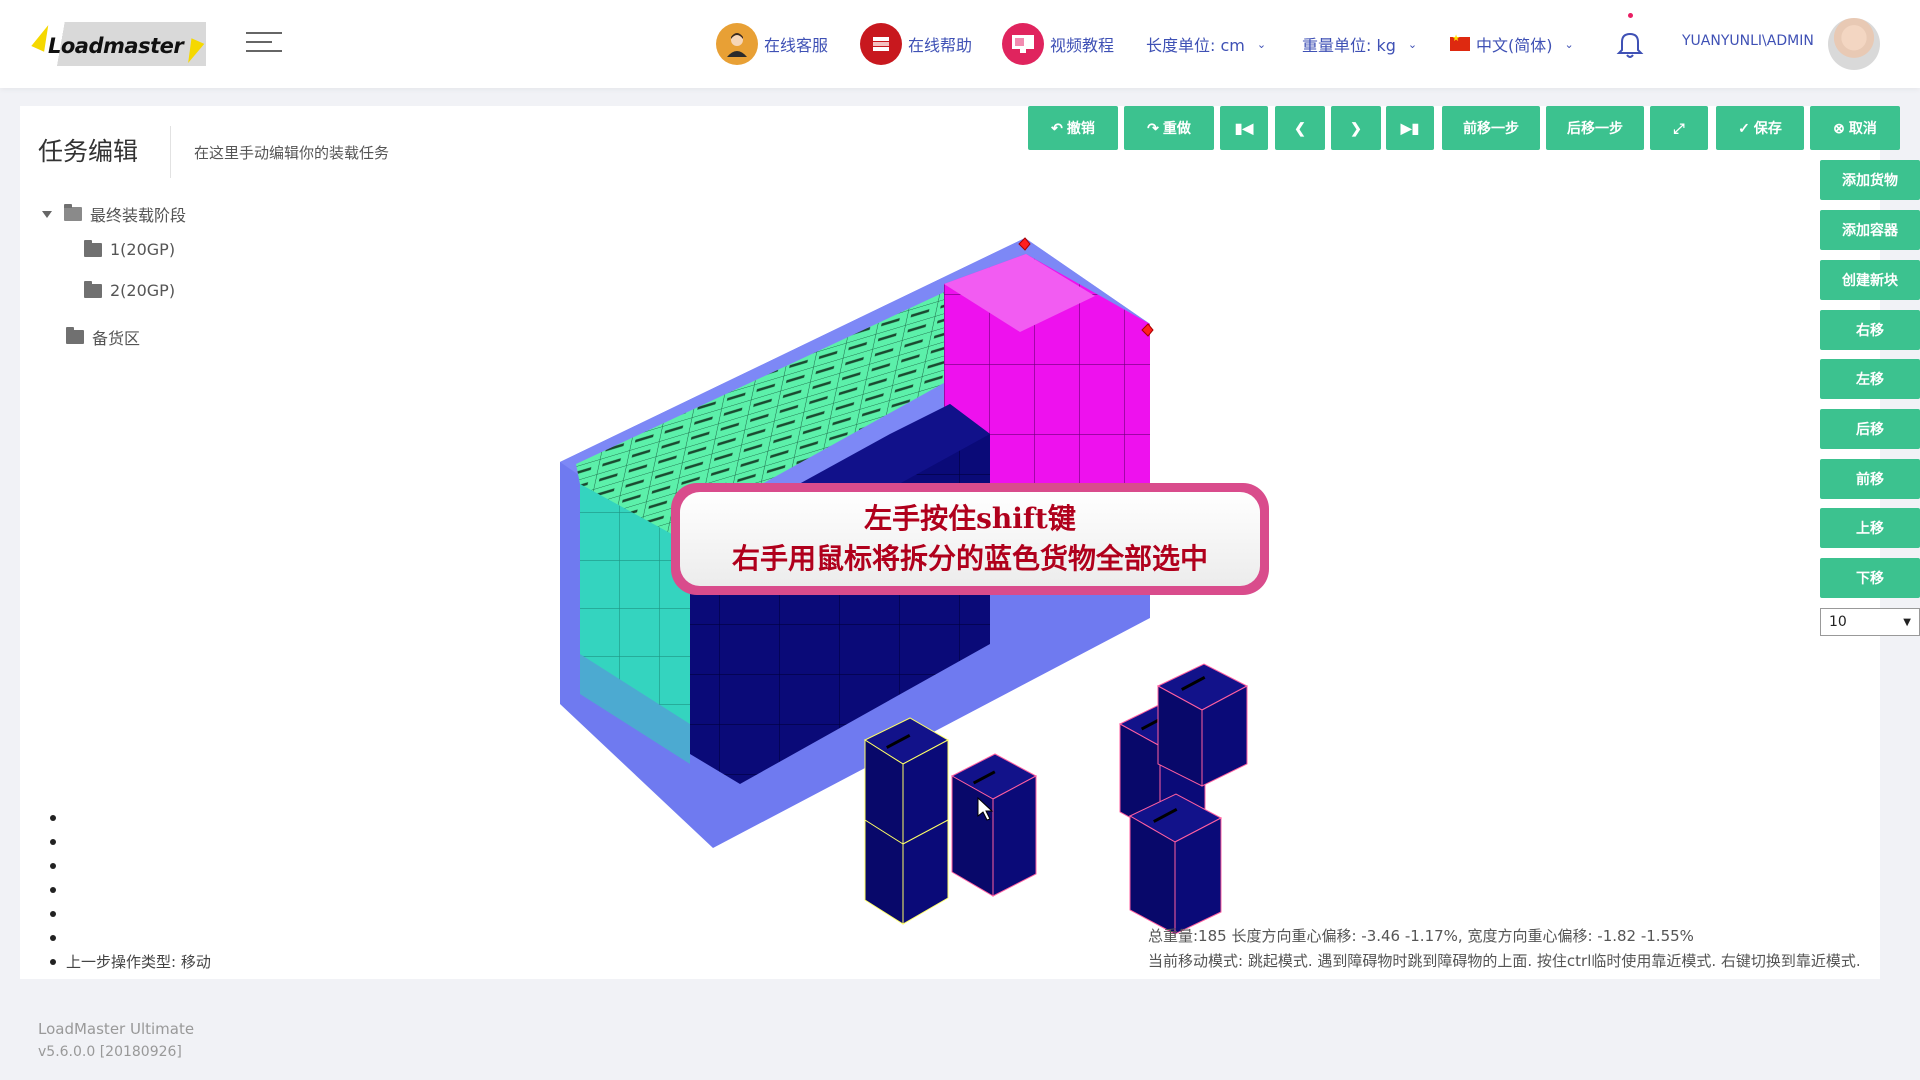  I want to click on instruction-line-1: 左手按住shift键, so click(970, 518).